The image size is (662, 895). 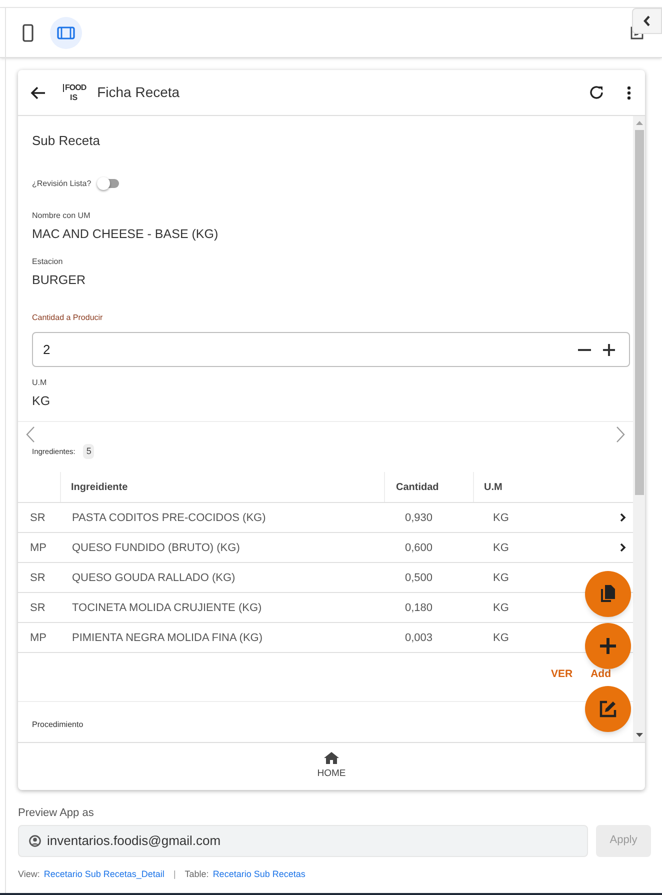 I want to click on view-link: Recetario Sub Recetas_Detail, so click(x=104, y=874).